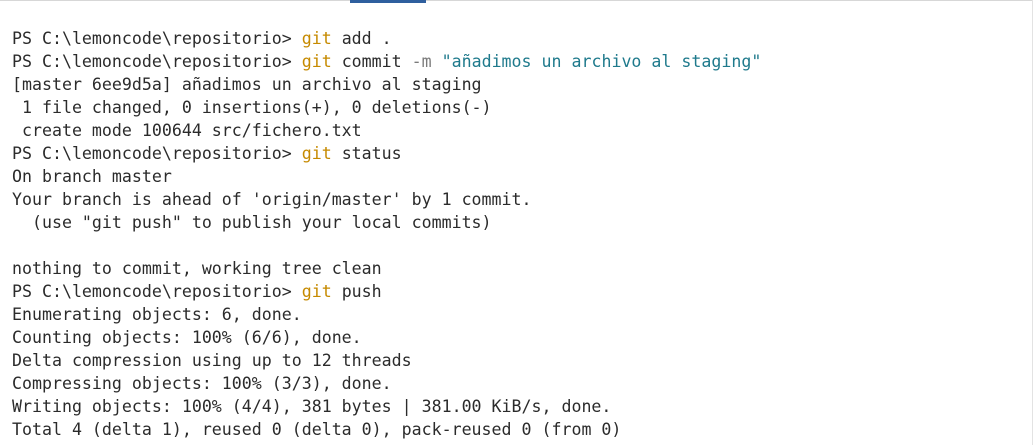  Describe the element at coordinates (520, 360) in the screenshot. I see `terminal-output-line: Delta compression using up to 12 threads` at that location.